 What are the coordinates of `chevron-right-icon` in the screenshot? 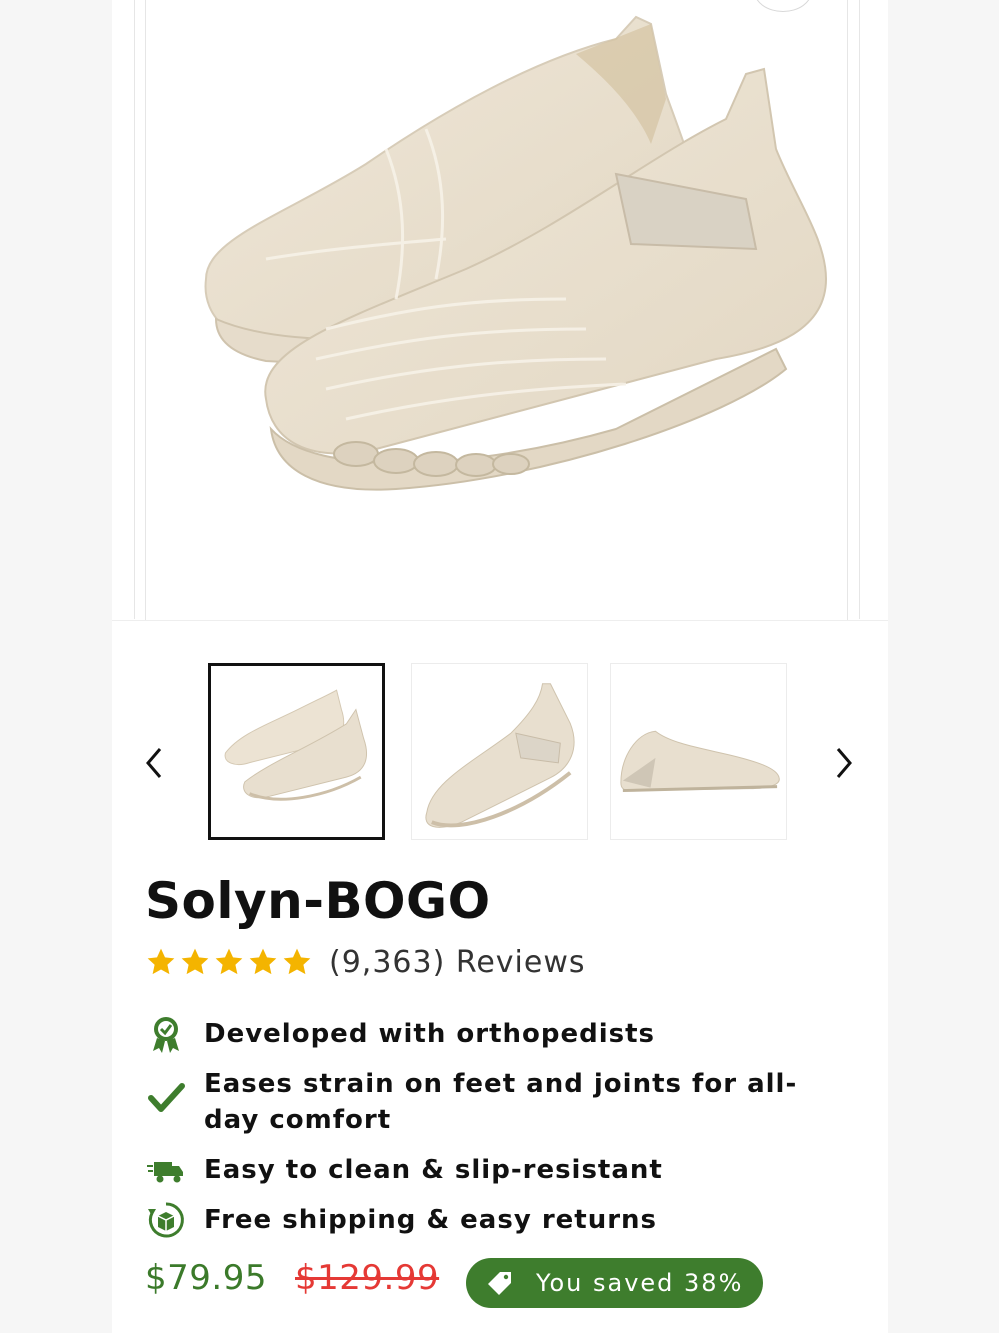 It's located at (844, 763).